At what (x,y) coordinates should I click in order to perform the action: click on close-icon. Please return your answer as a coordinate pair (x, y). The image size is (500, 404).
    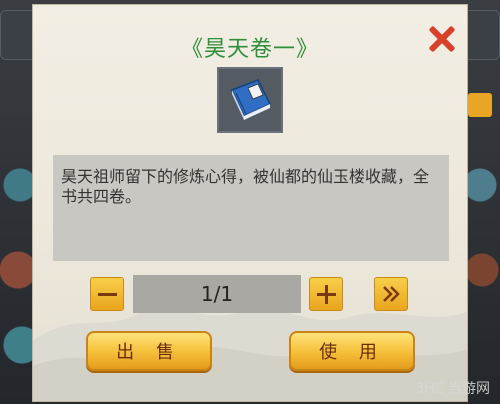
    Looking at the image, I should click on (441, 39).